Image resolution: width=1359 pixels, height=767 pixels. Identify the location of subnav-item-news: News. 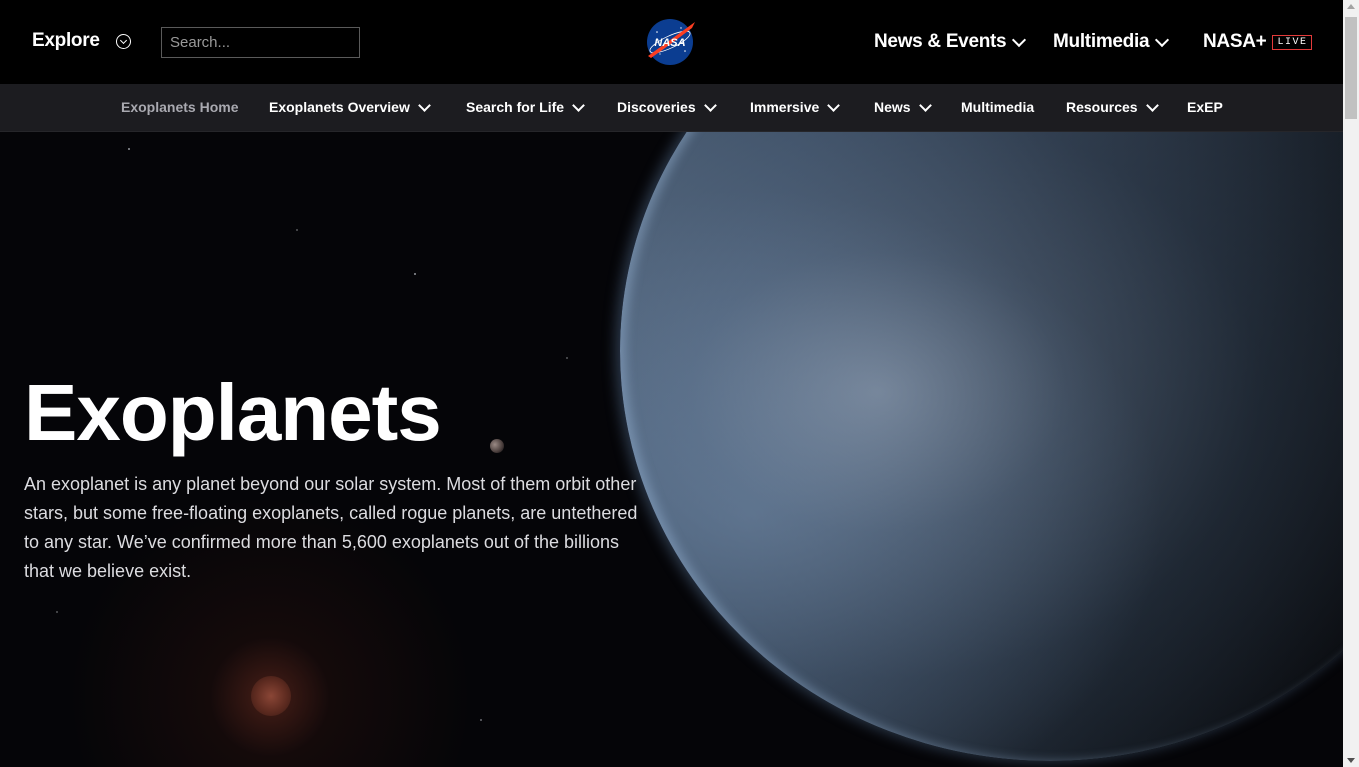
(903, 106).